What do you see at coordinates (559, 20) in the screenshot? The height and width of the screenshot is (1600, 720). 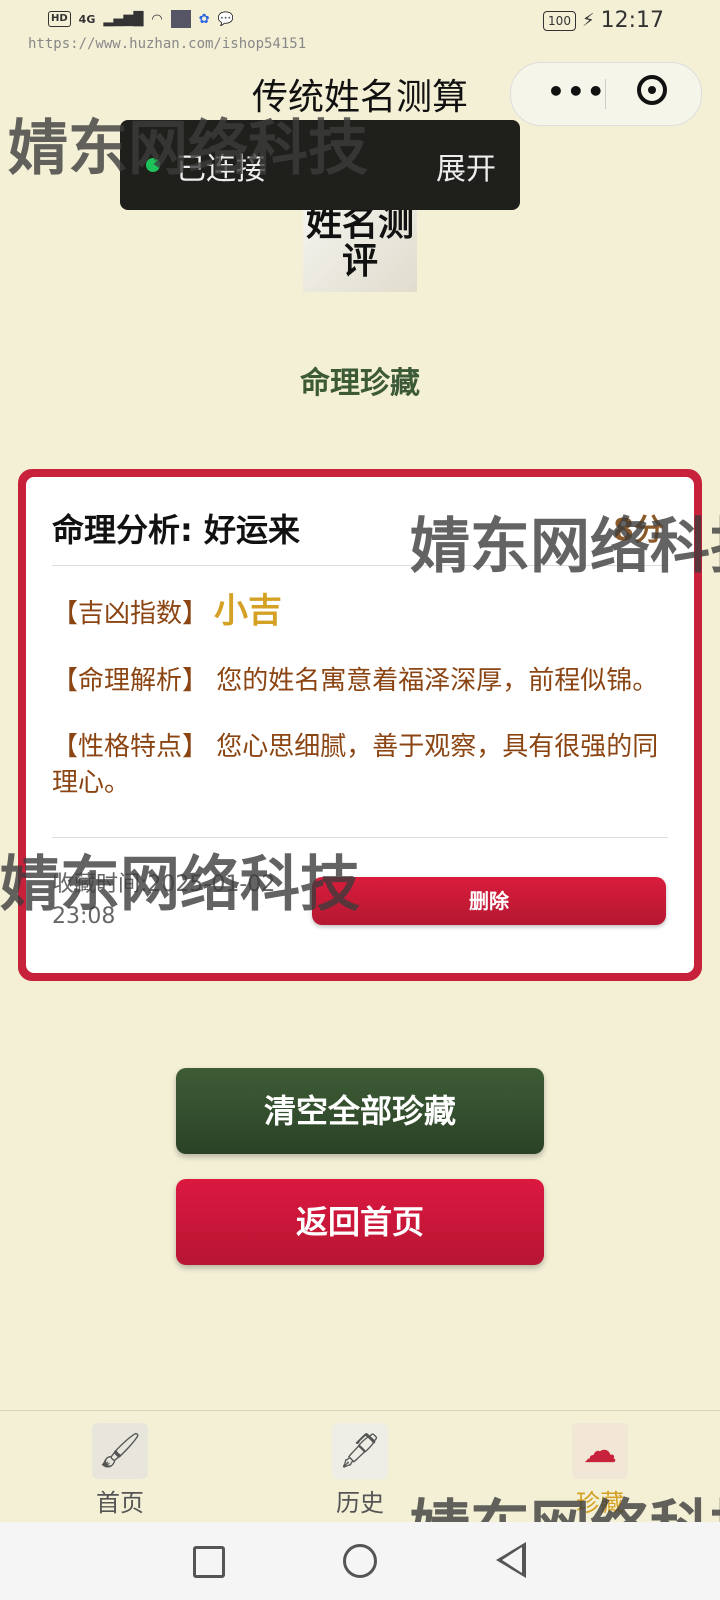 I see `battery-icon: 100` at bounding box center [559, 20].